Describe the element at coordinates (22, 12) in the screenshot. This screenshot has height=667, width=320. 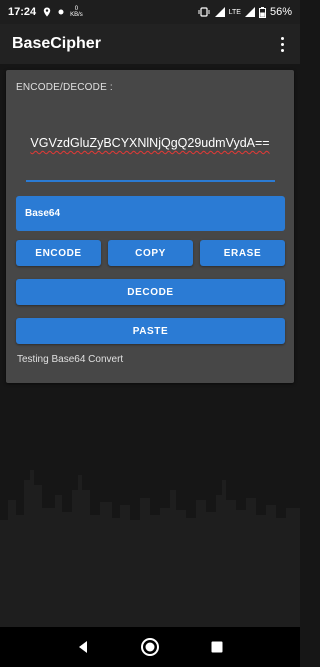
I see `status-time: 17:24` at that location.